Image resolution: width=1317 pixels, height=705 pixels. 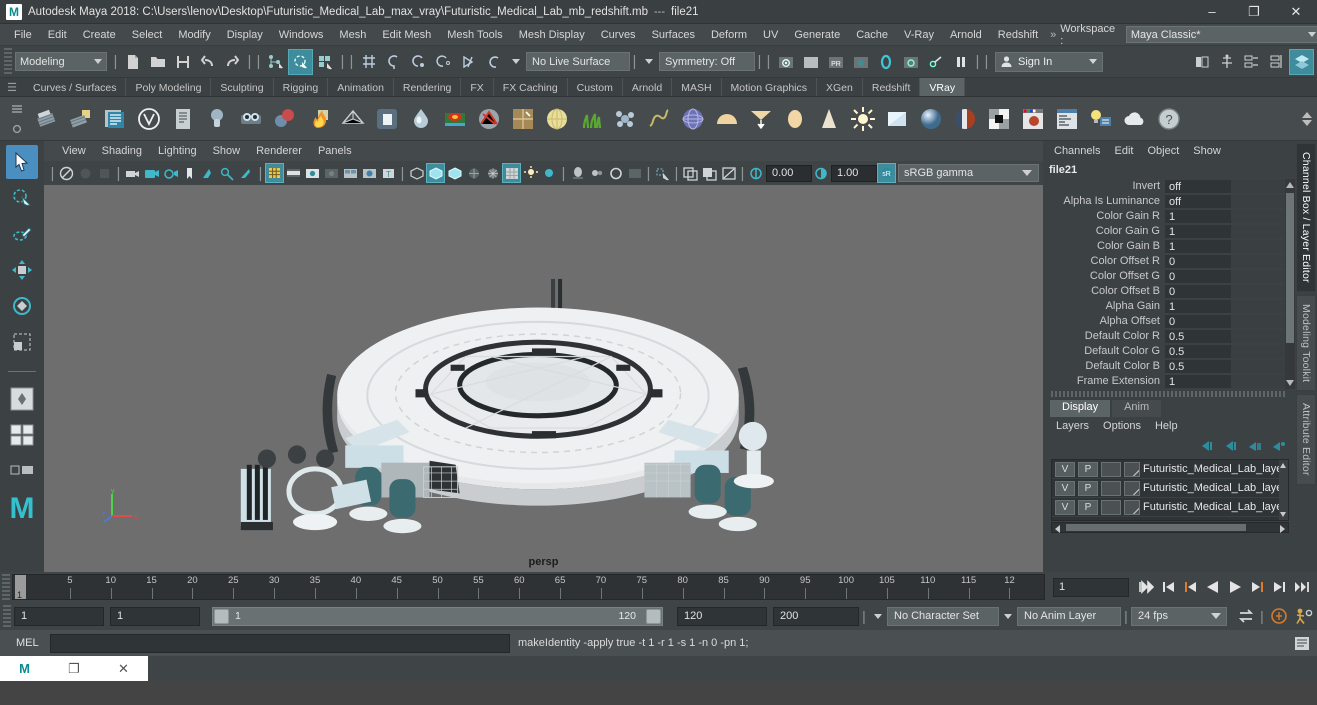 What do you see at coordinates (1207, 446) in the screenshot?
I see `move-layer-up-icon` at bounding box center [1207, 446].